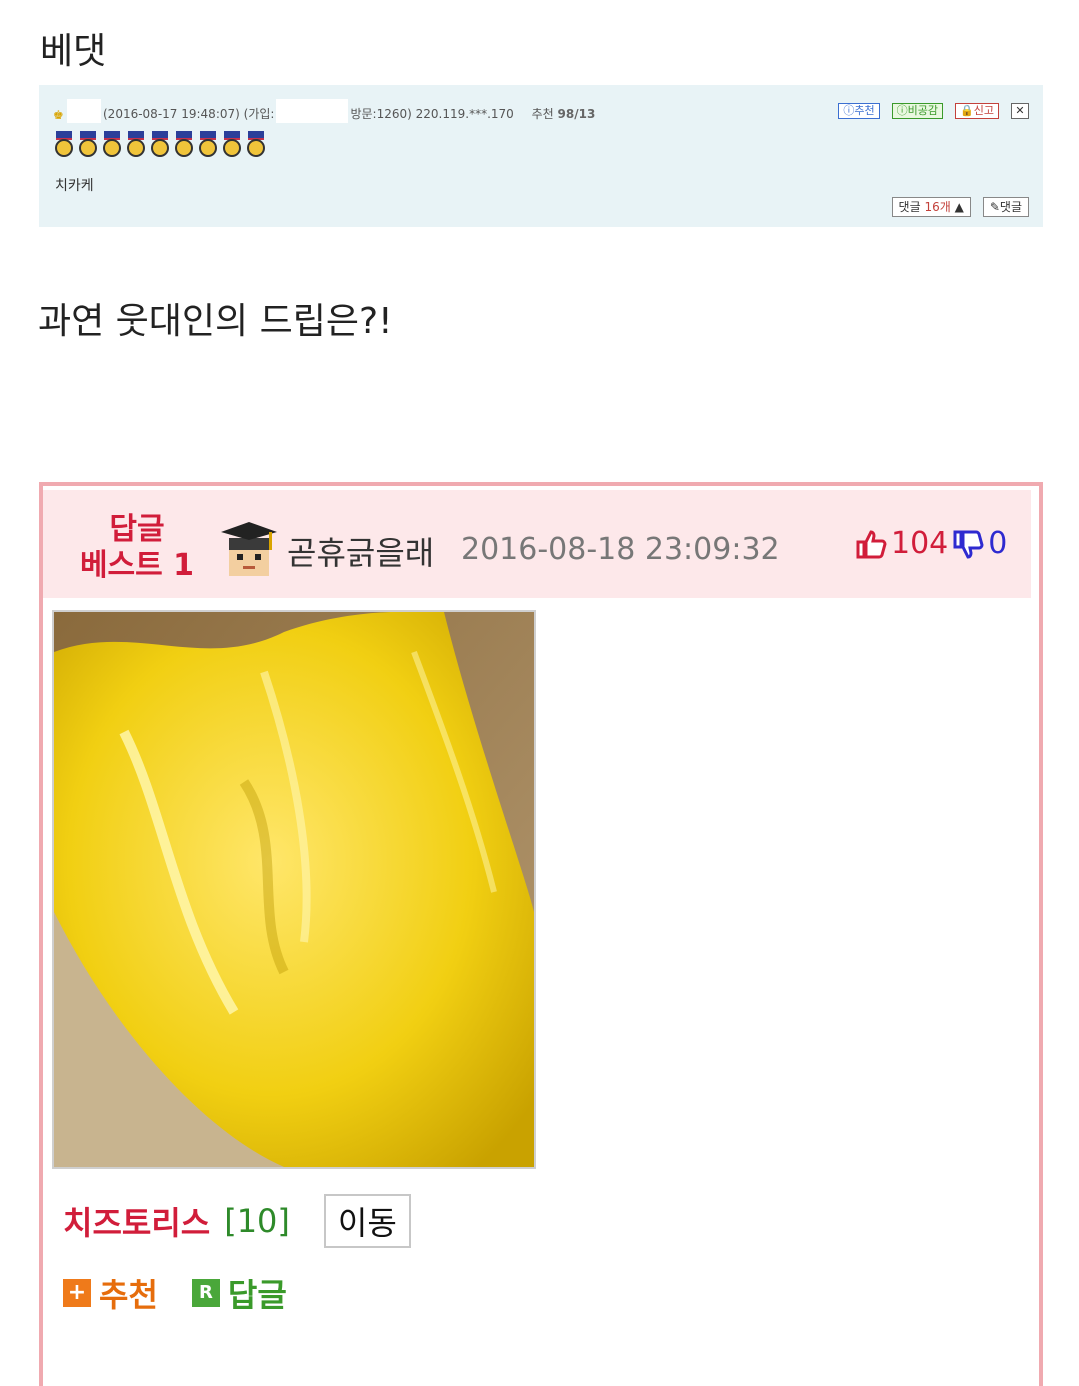 This screenshot has width=1079, height=1386. I want to click on recommend-button: + 추천, so click(110, 1293).